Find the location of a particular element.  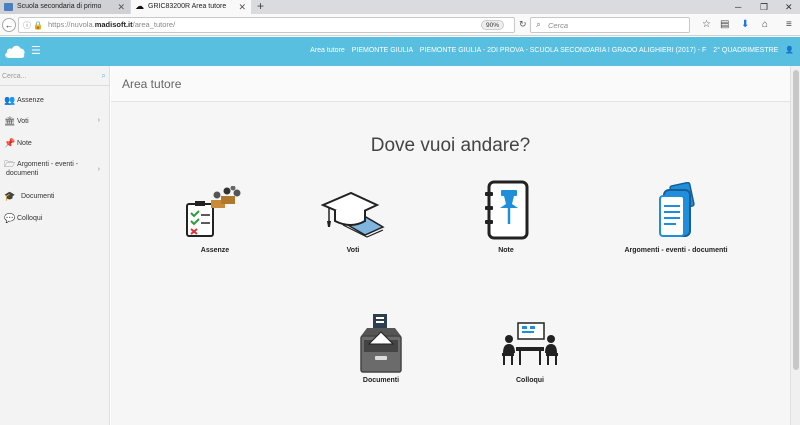

meeting-icon is located at coordinates (530, 343).